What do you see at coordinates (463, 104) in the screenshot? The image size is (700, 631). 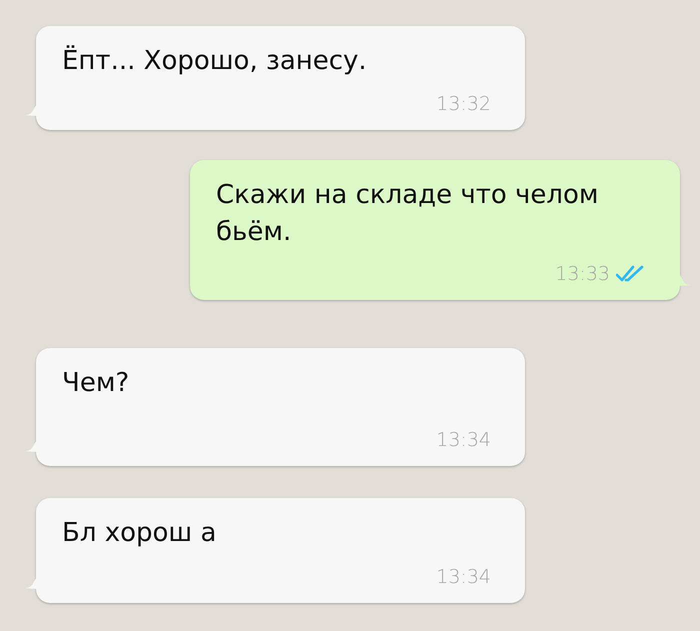 I see `message-time: 13:32` at bounding box center [463, 104].